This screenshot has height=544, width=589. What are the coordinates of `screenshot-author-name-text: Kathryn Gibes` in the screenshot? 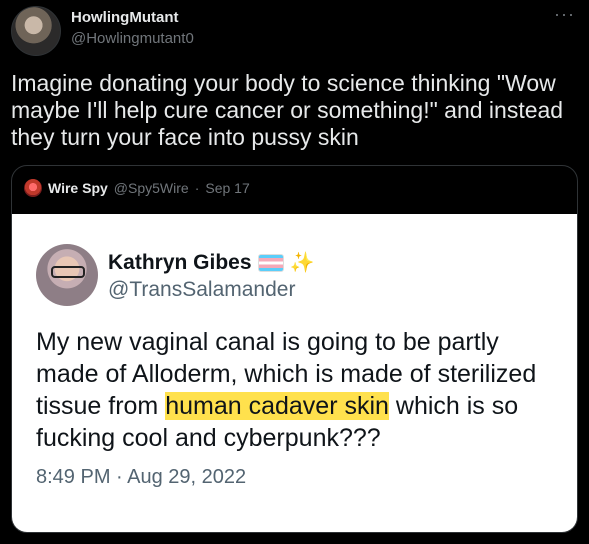 It's located at (180, 262).